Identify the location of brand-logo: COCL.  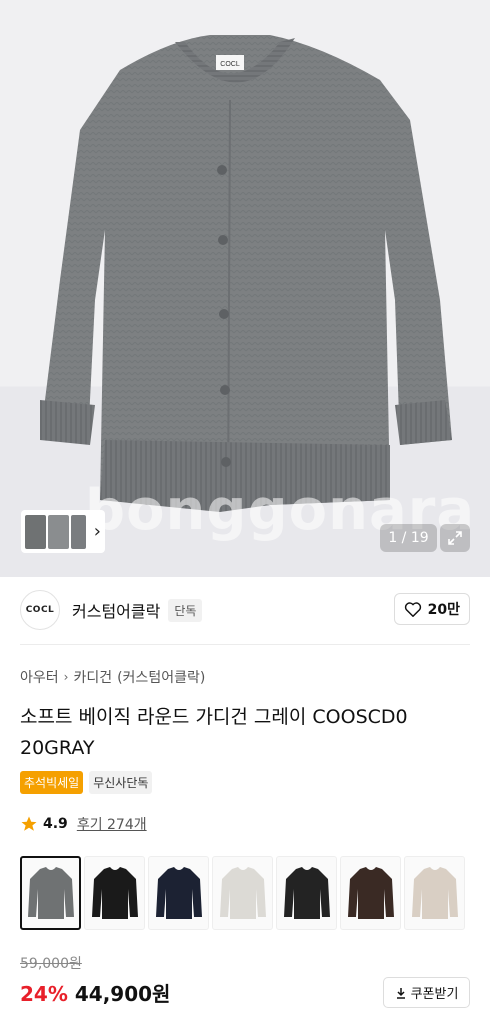
(40, 610).